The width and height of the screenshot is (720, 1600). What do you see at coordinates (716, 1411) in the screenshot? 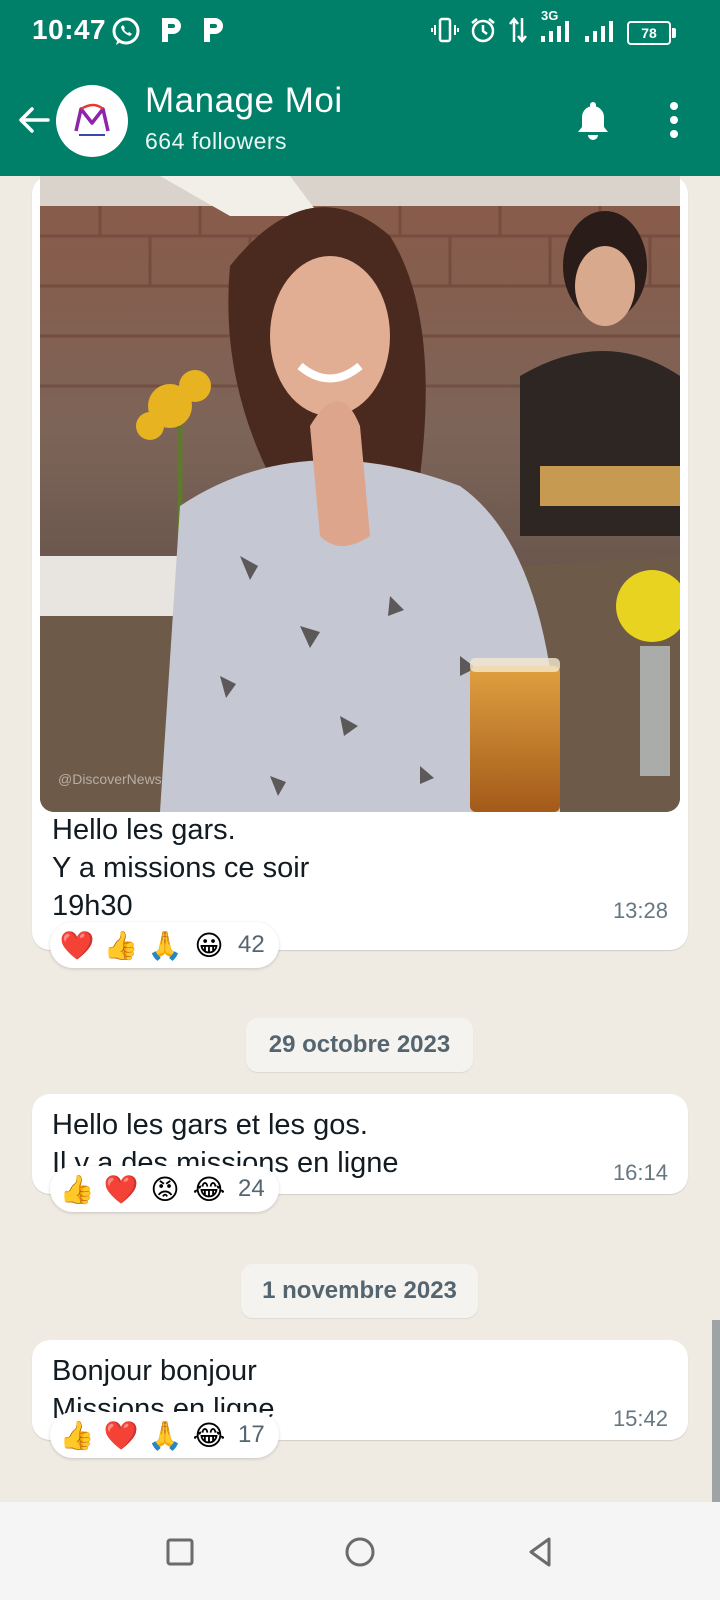
I see `chat-scrollbar` at bounding box center [716, 1411].